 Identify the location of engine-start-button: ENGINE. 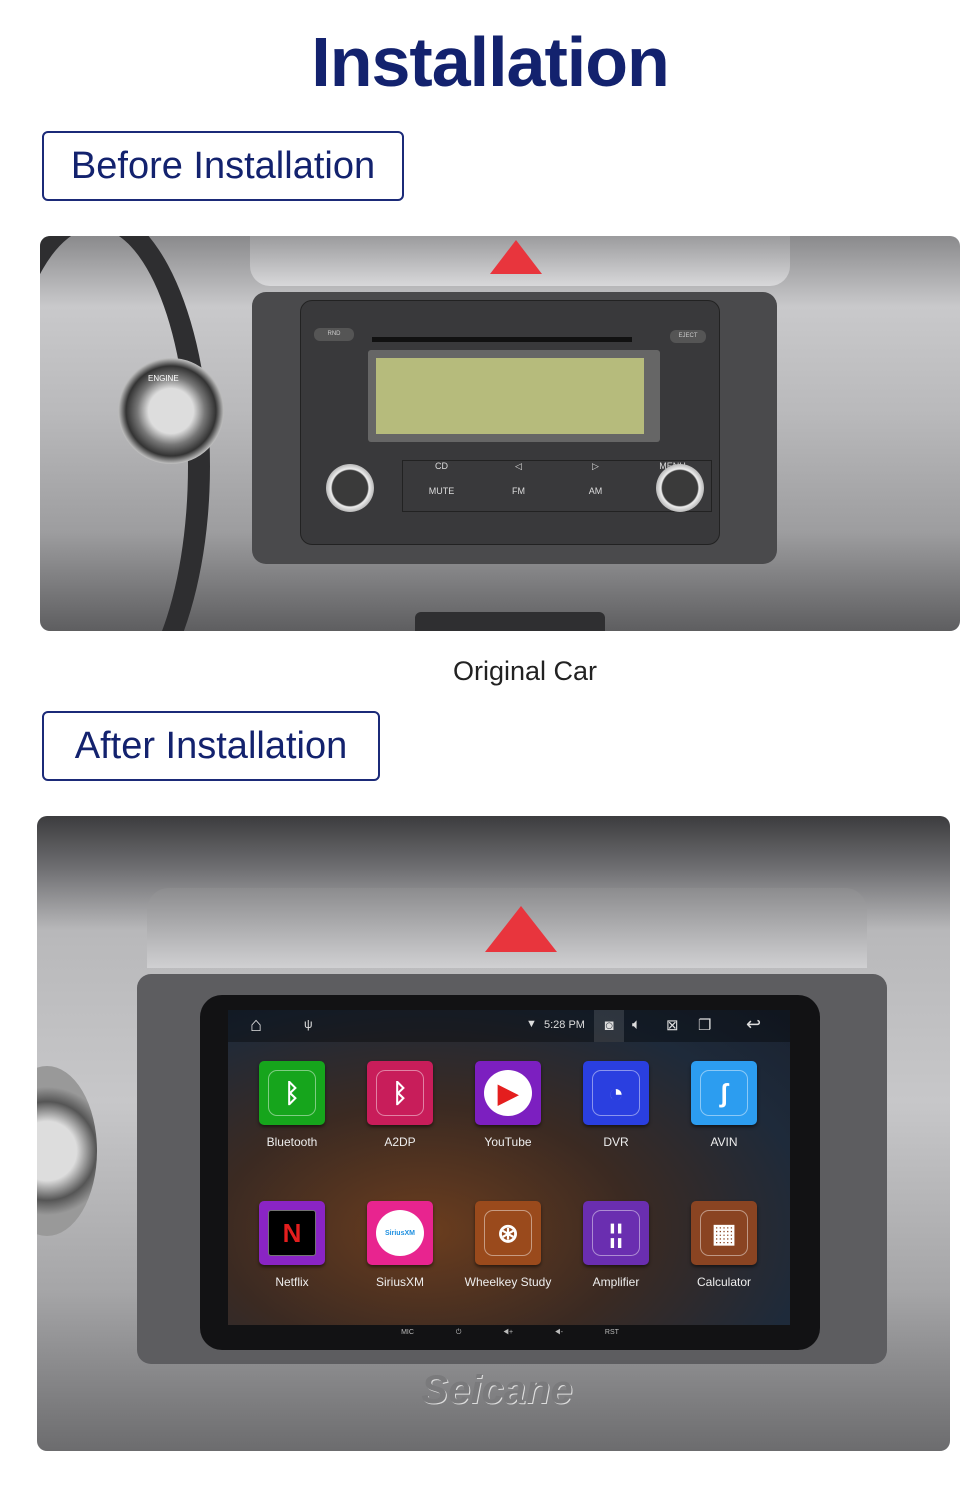
(171, 411).